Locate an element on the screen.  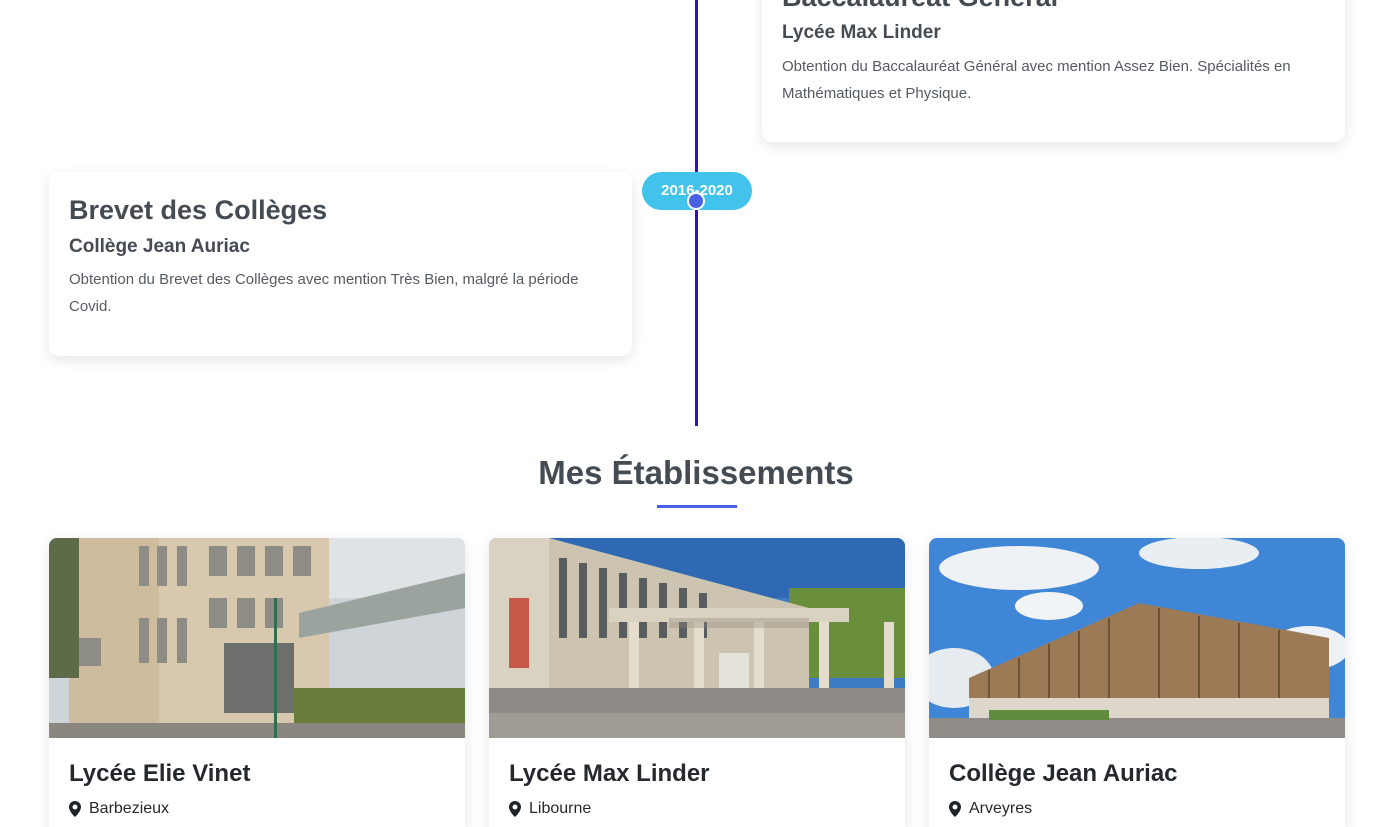
timeline-line is located at coordinates (696, 213).